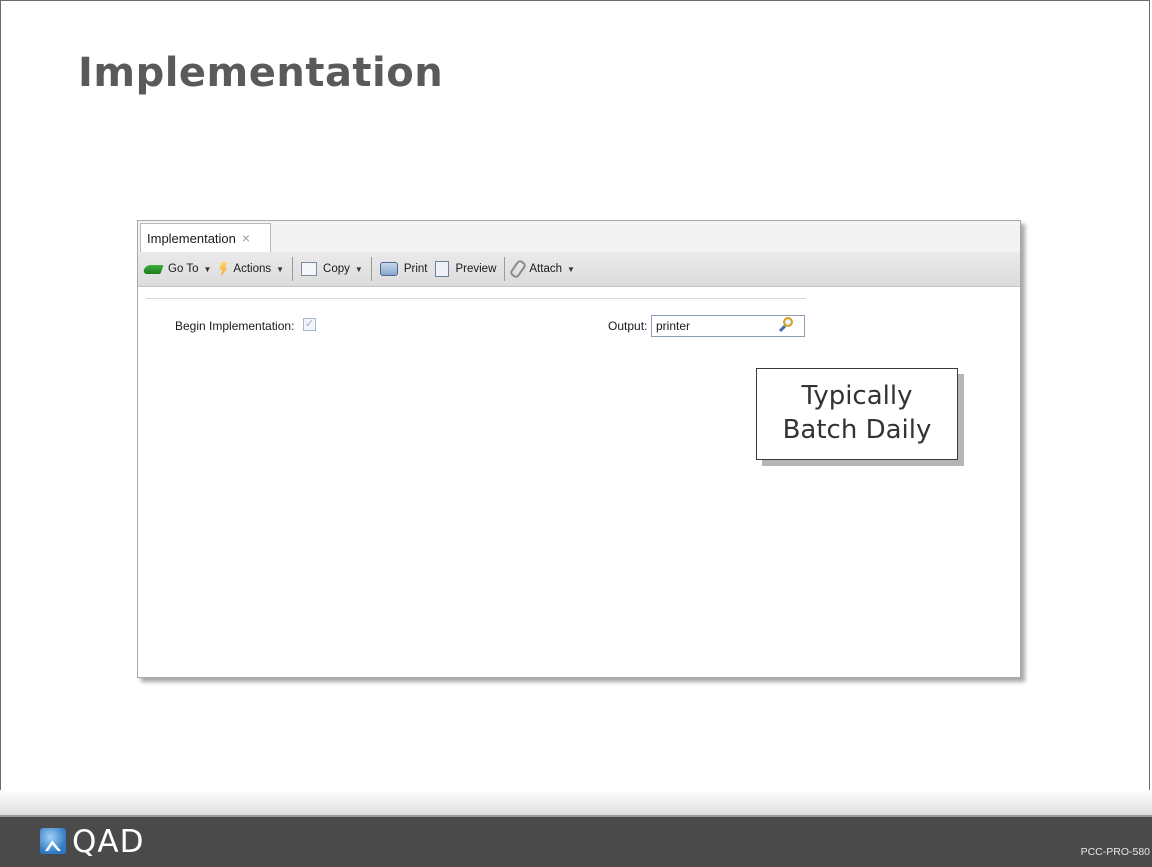  Describe the element at coordinates (235, 326) in the screenshot. I see `begin-implementation-label: Begin Implementation:` at that location.